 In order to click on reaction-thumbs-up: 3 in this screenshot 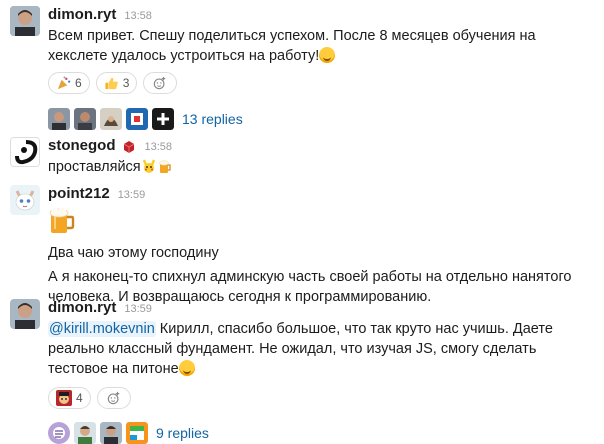, I will do `click(116, 83)`.